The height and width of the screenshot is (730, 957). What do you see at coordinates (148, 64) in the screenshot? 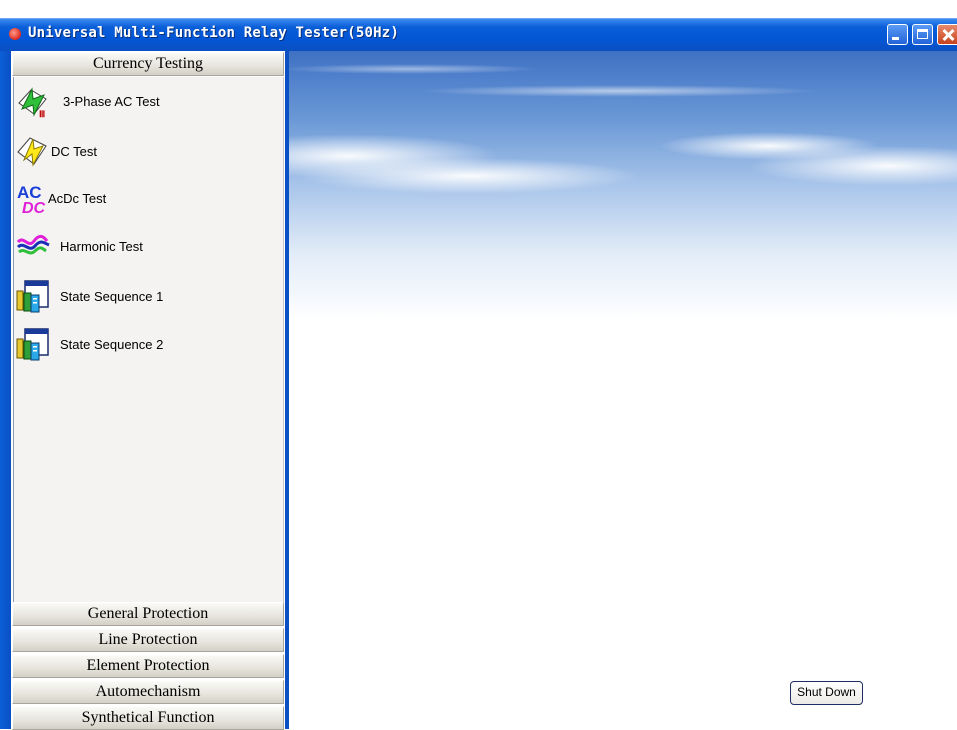
I see `group-header-currency-testing: Currency Testing` at bounding box center [148, 64].